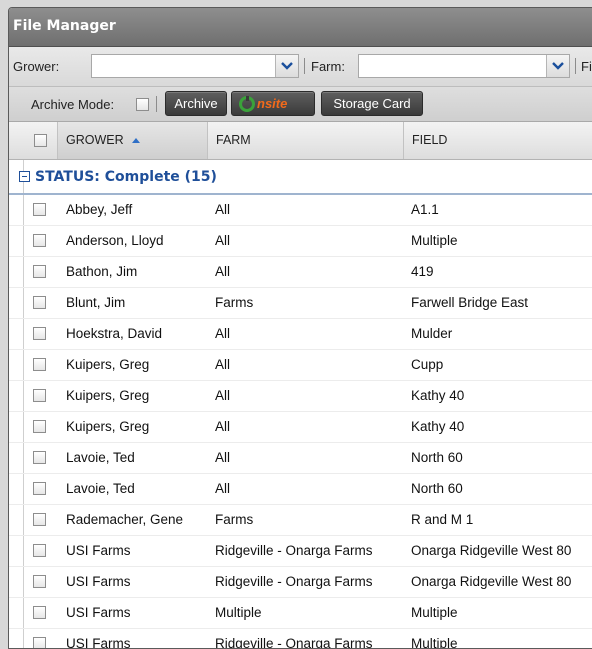  Describe the element at coordinates (300, 27) in the screenshot. I see `window-title: File Manager` at that location.